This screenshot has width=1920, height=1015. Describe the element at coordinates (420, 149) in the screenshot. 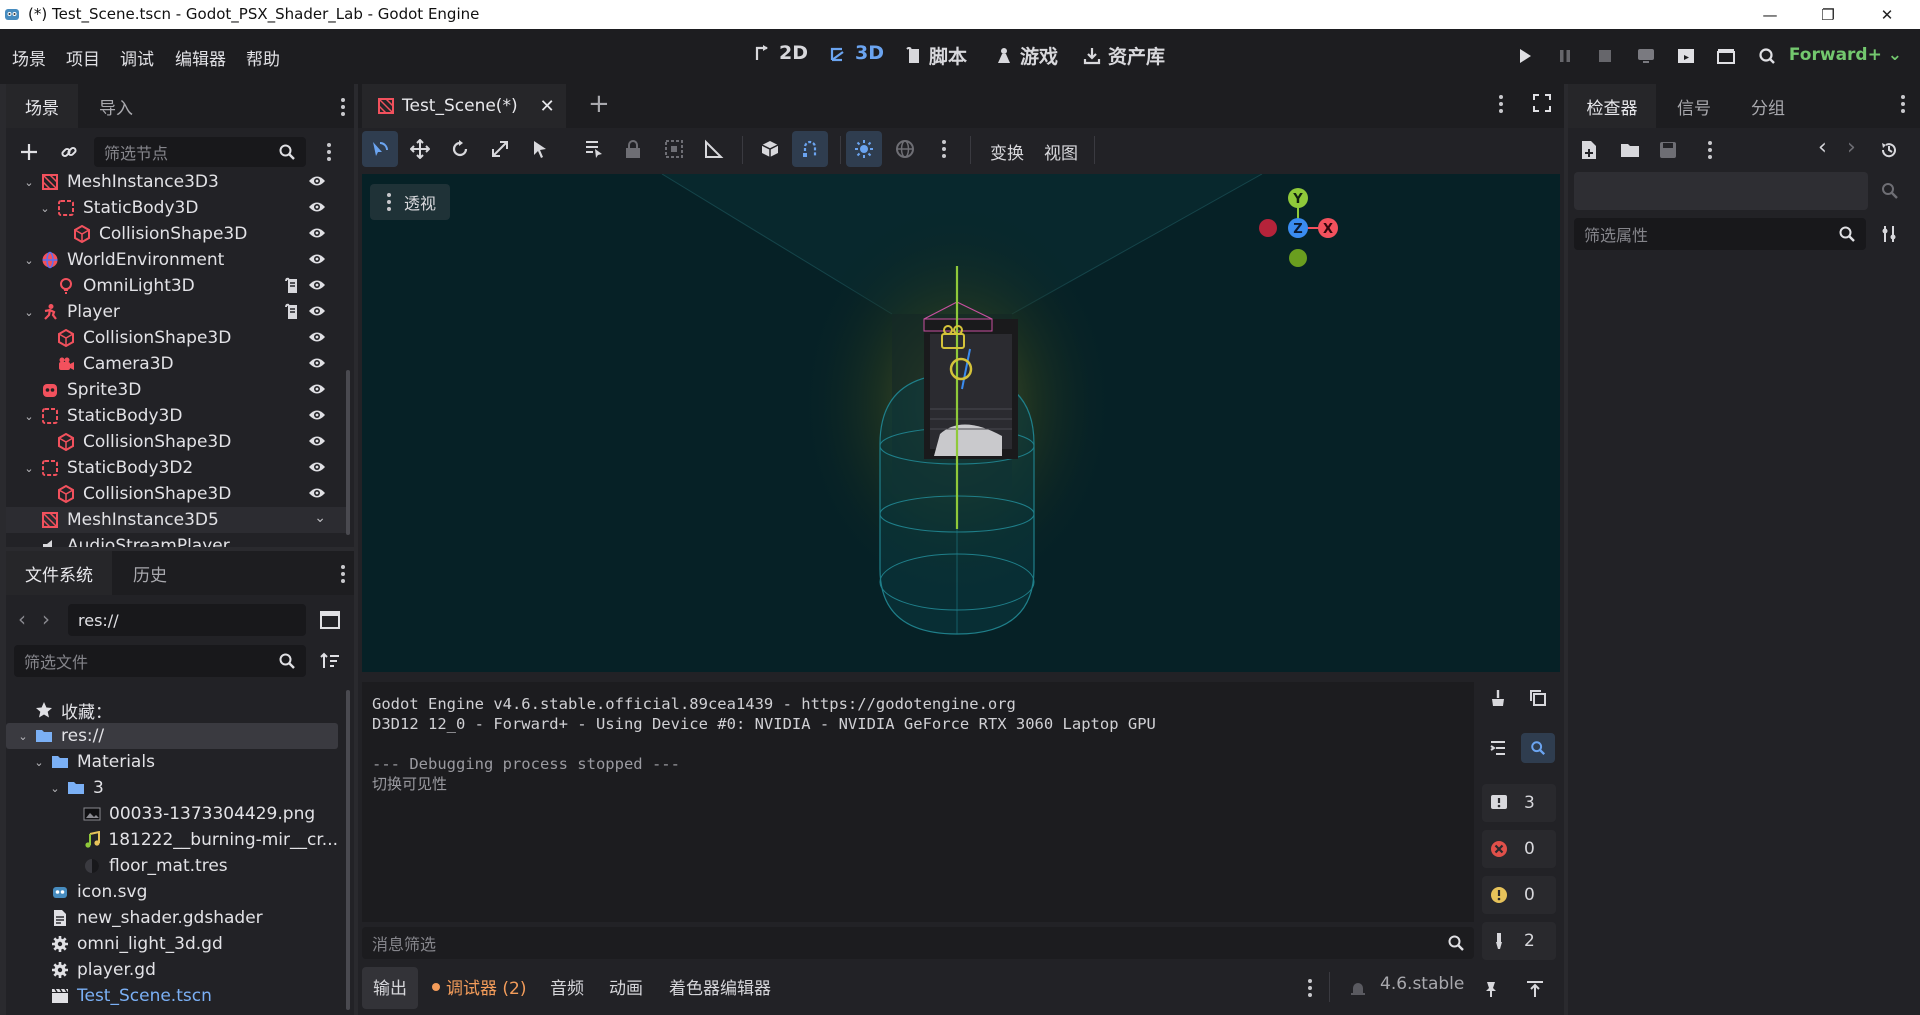

I see `move-icon` at that location.